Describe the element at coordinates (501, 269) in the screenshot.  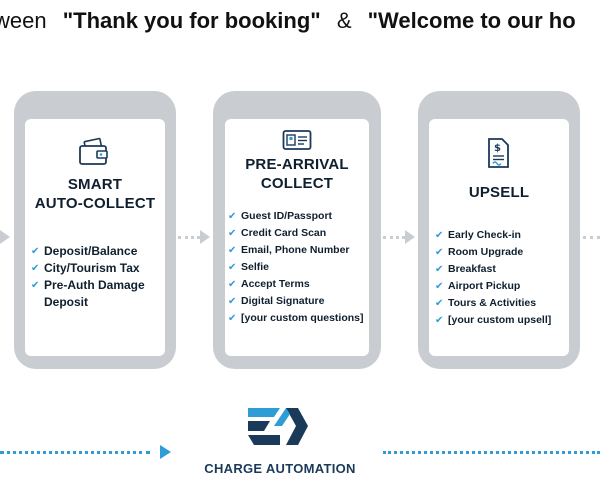
I see `list-item: ✔ Breakfast` at that location.